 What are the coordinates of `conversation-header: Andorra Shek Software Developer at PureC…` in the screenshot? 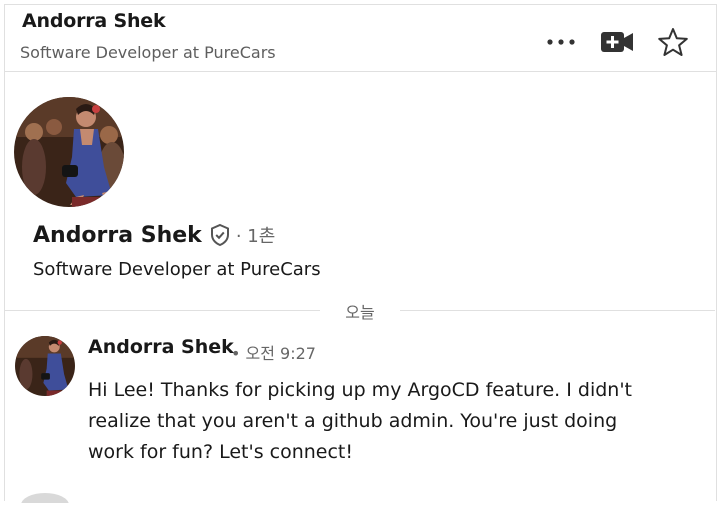 It's located at (360, 38).